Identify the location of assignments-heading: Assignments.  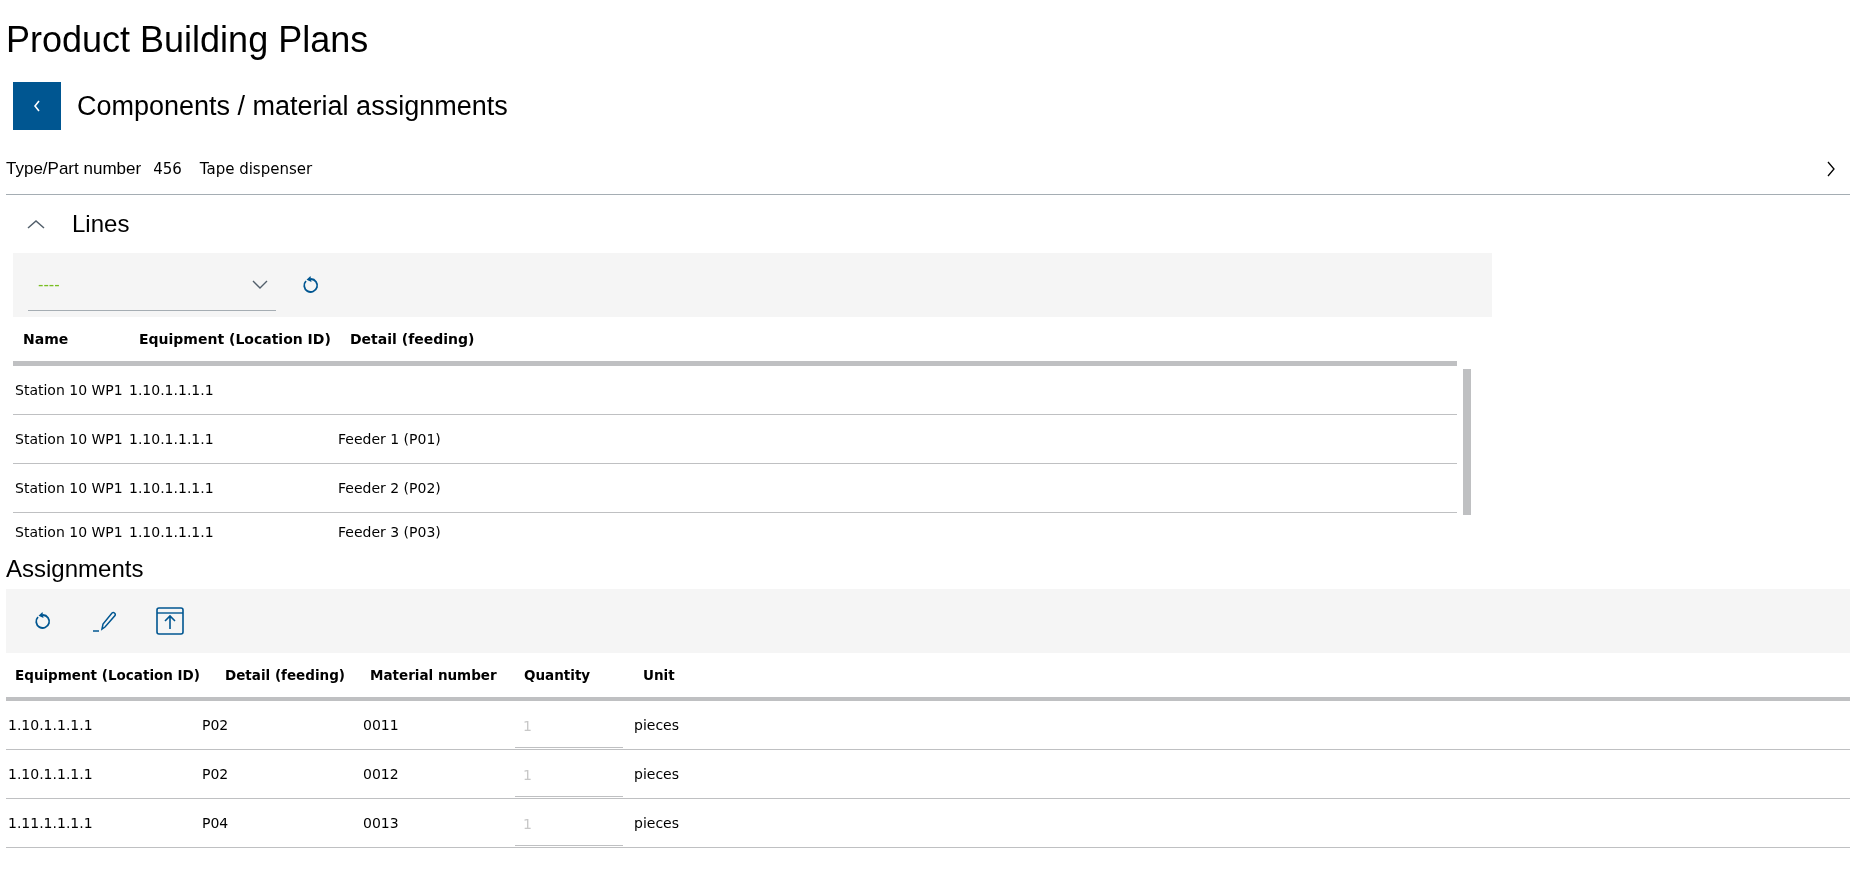
(75, 569).